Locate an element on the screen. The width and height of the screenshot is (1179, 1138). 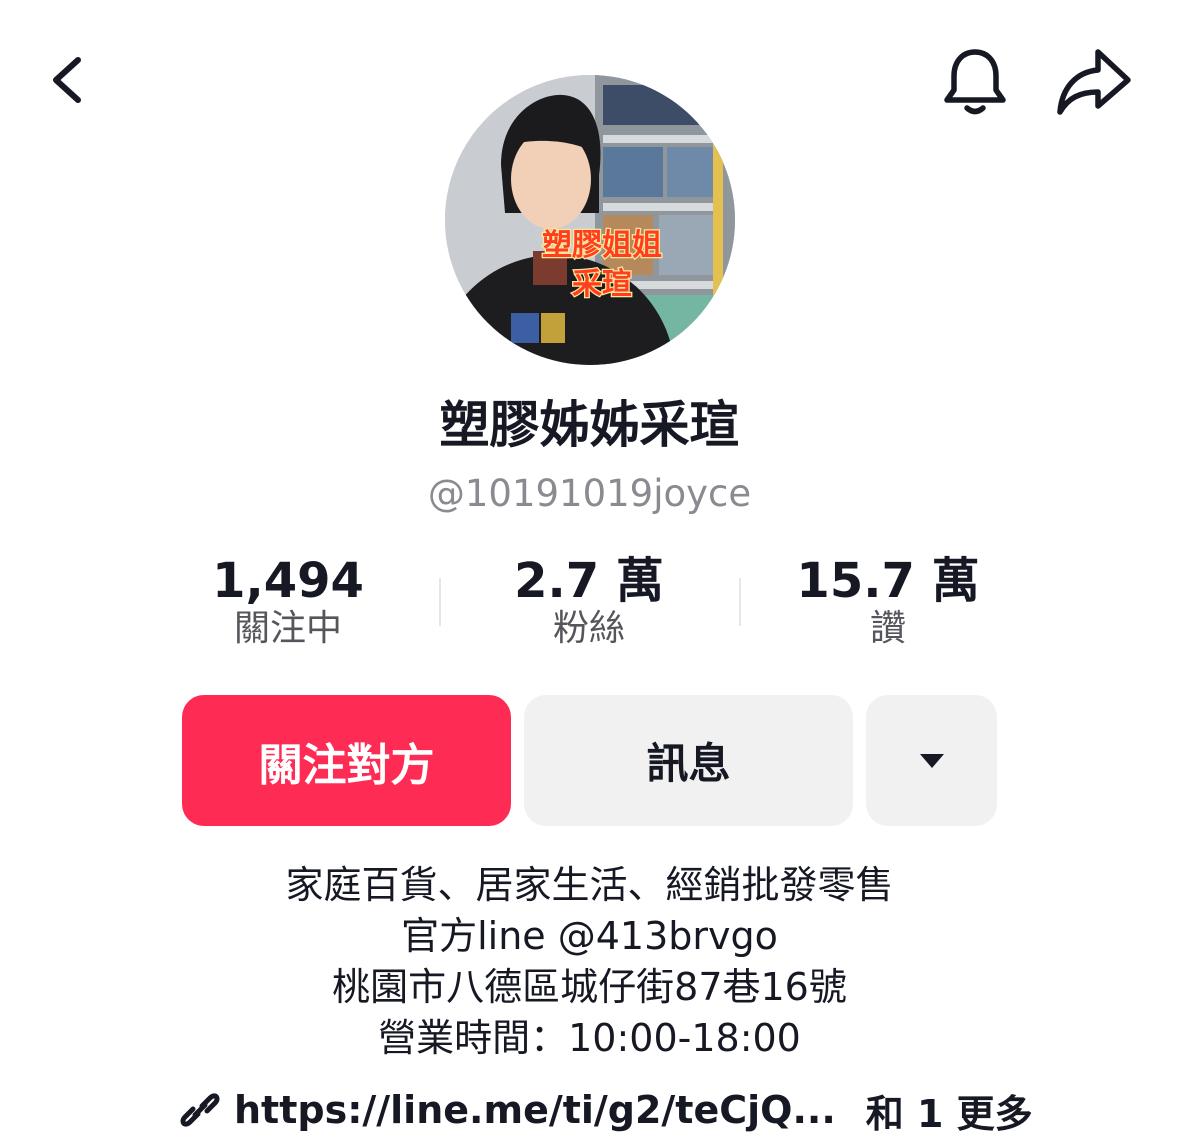
stat-likes: 15.7 萬 讚 is located at coordinates (888, 602).